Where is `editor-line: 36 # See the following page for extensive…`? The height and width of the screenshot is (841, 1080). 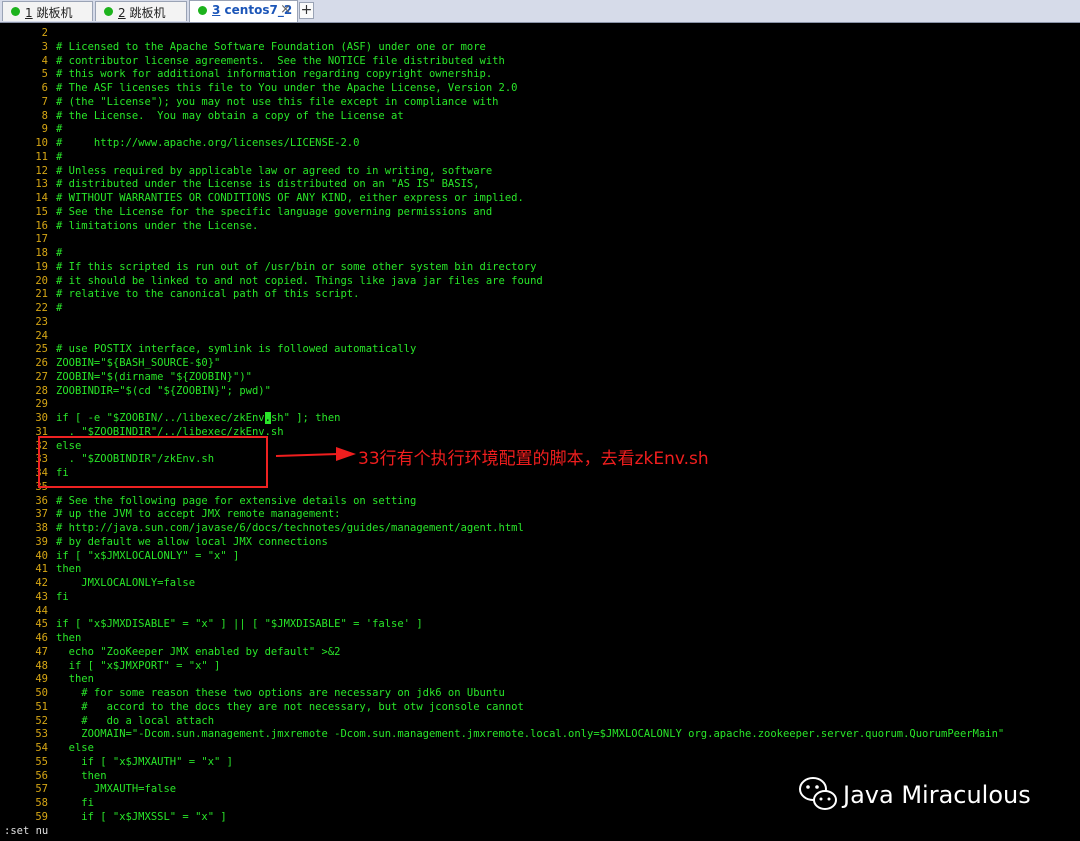
editor-line: 36 # See the following page for extensive… is located at coordinates (208, 501).